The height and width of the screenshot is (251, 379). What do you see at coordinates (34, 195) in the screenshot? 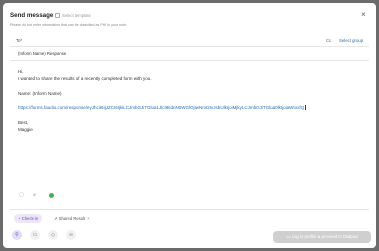
I see `attachment-icon: ⌀` at bounding box center [34, 195].